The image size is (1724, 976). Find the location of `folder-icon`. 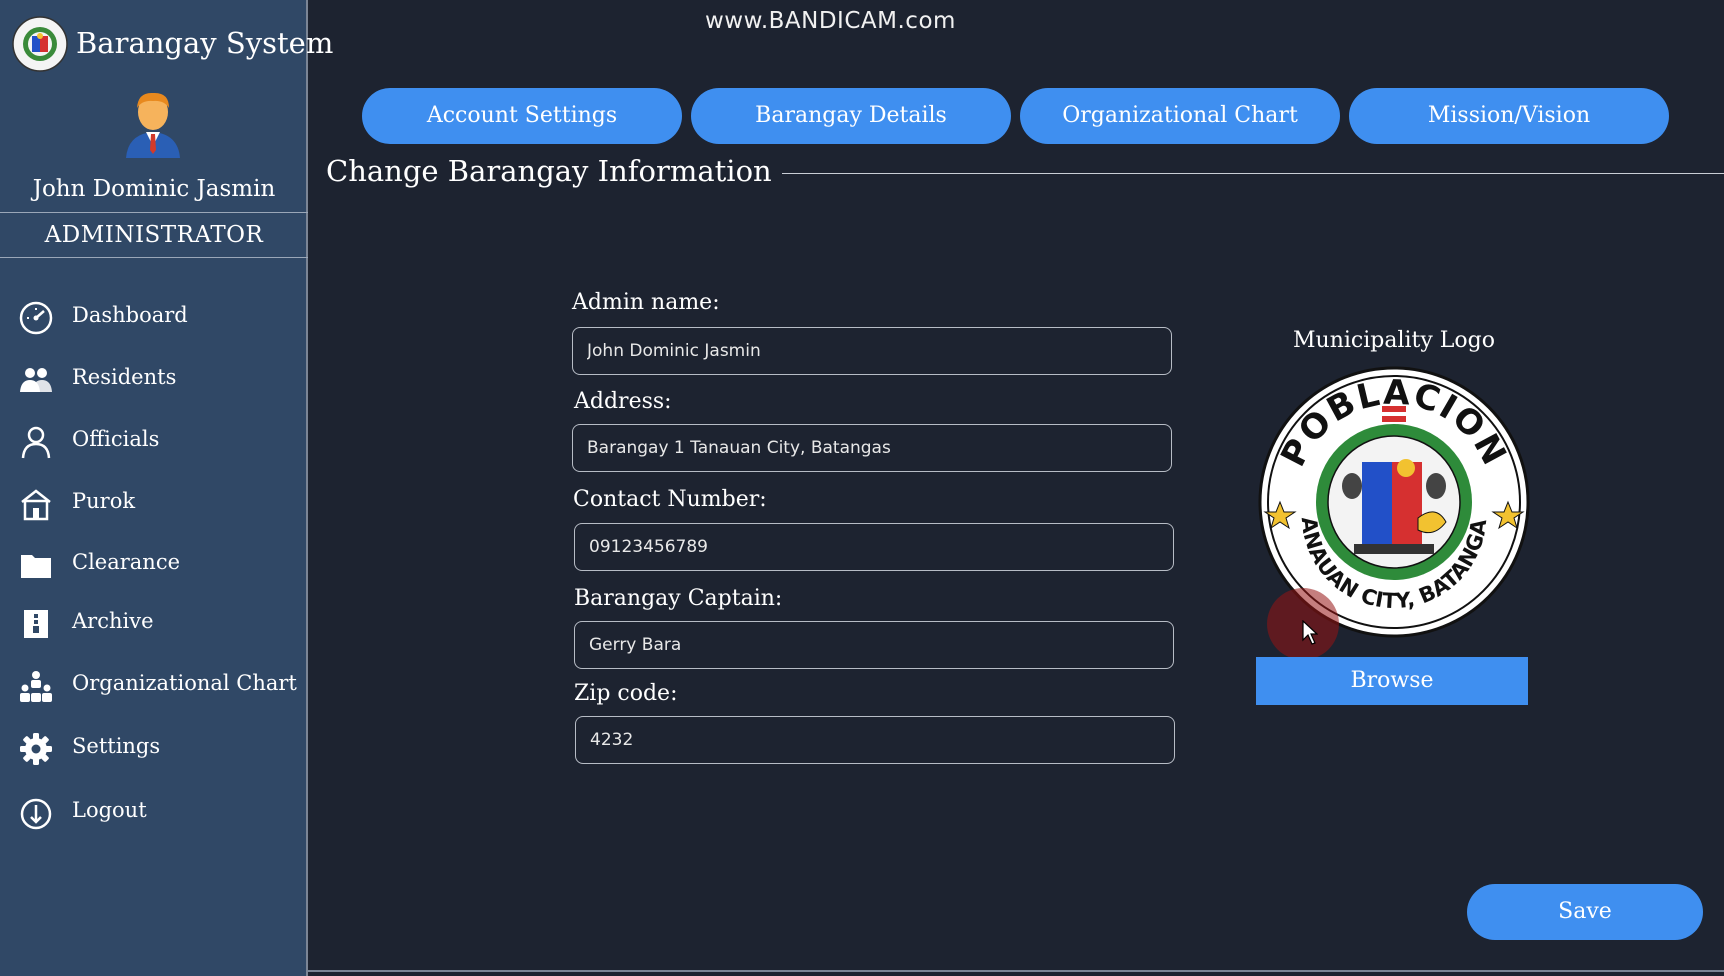

folder-icon is located at coordinates (36, 566).